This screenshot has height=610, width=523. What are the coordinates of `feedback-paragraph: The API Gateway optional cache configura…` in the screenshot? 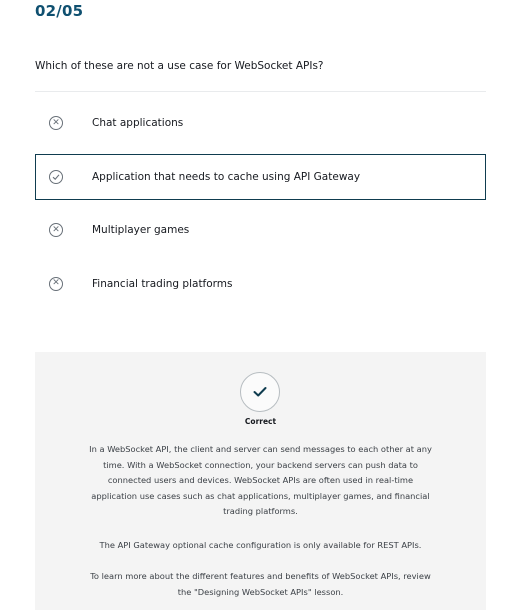 It's located at (260, 545).